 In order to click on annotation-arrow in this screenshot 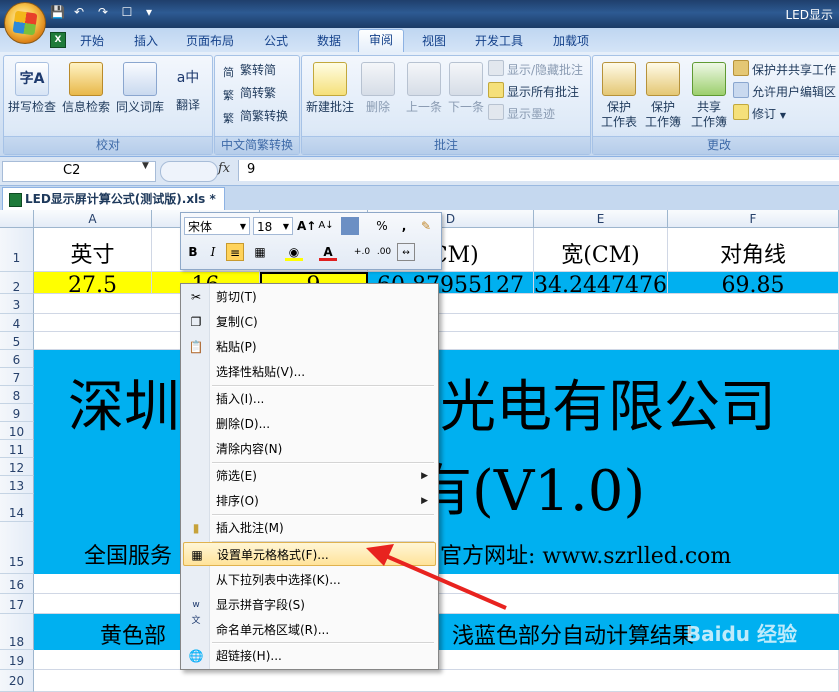, I will do `click(436, 577)`.